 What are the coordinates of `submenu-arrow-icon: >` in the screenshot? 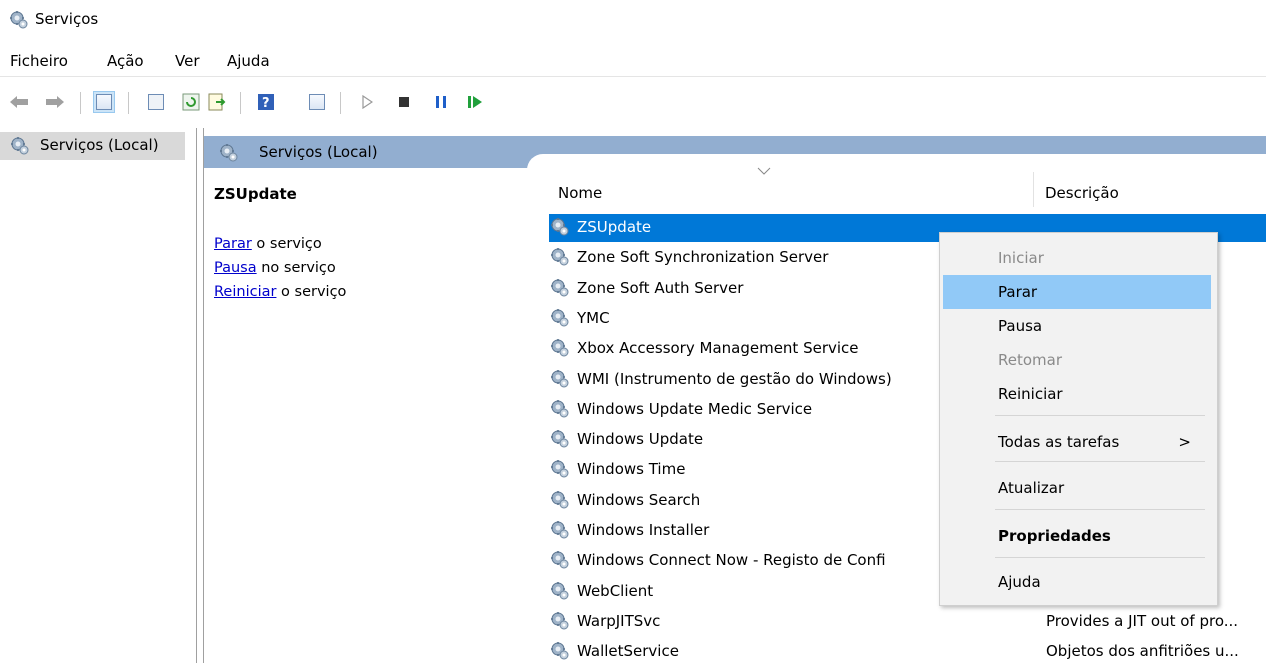 It's located at (1184, 442).